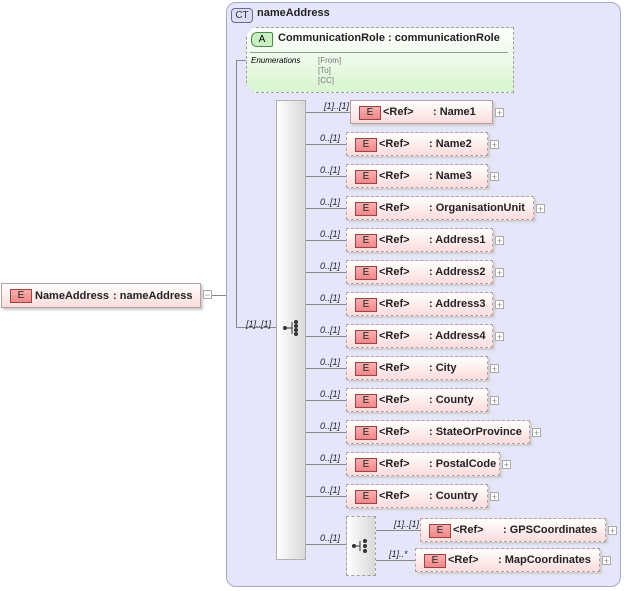 The height and width of the screenshot is (591, 626). Describe the element at coordinates (417, 400) in the screenshot. I see `element-box: E <Ref> : County` at that location.